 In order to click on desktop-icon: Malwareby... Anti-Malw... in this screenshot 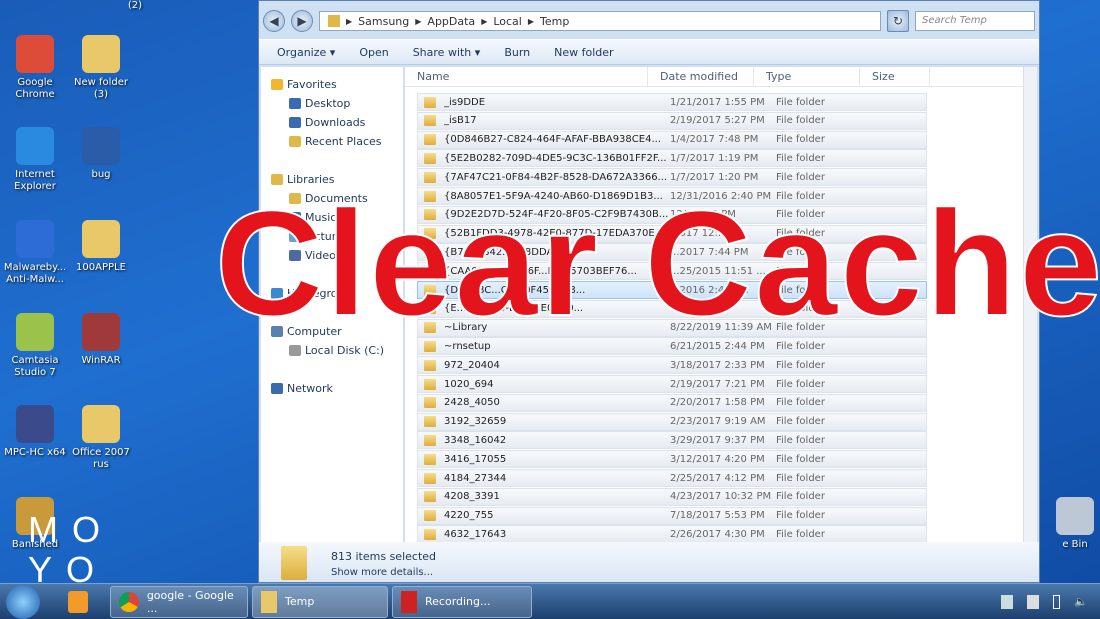, I will do `click(35, 253)`.